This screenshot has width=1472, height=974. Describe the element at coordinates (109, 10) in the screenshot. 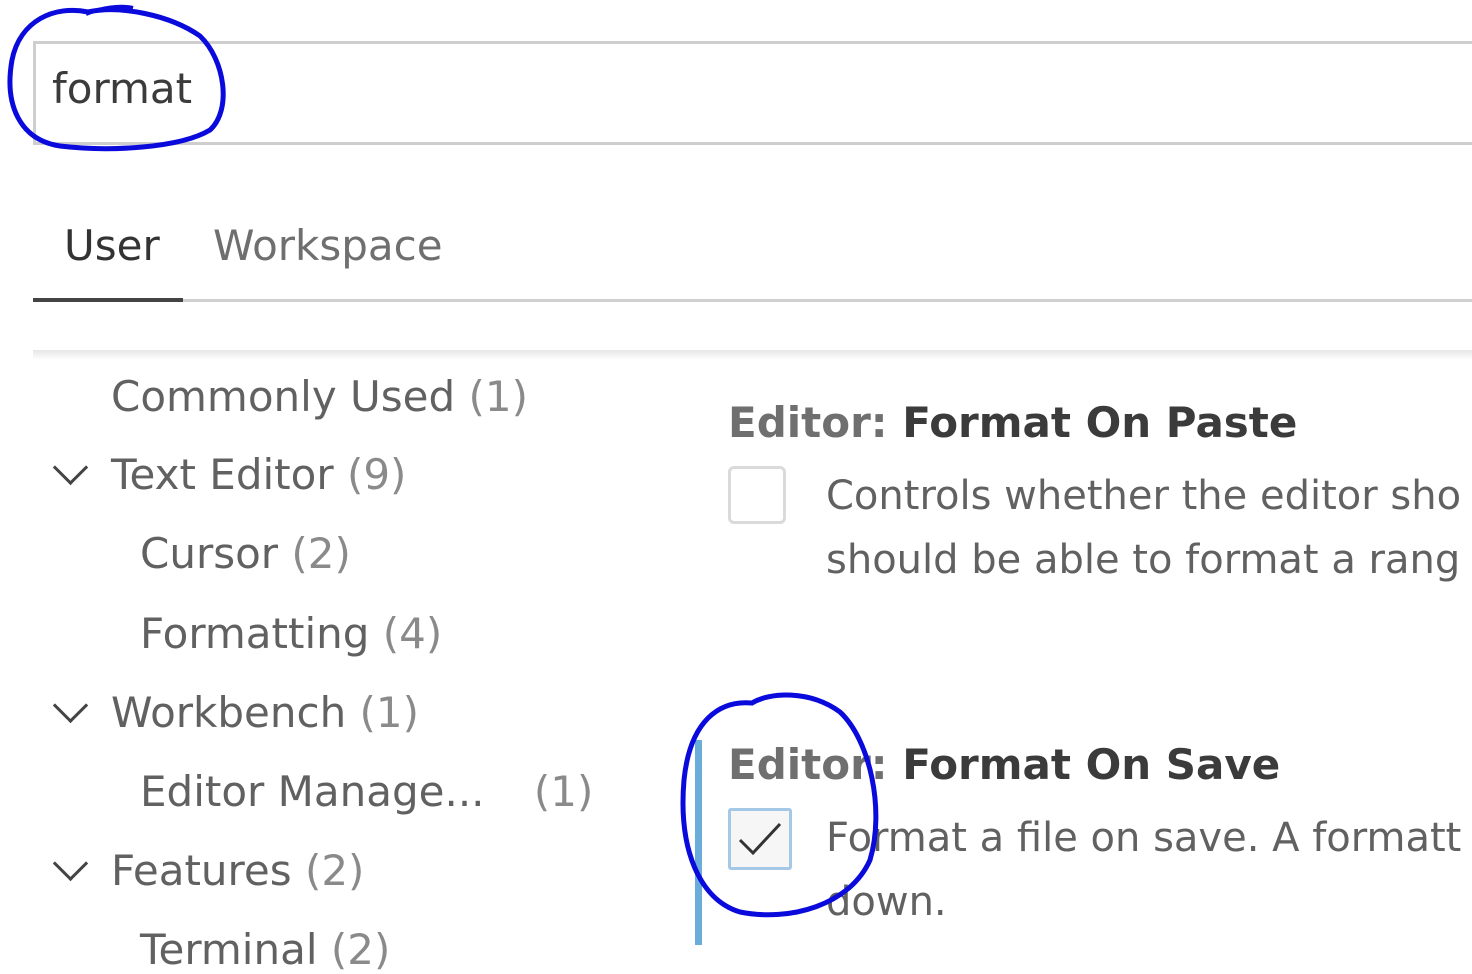

I see `annotation-stroke` at that location.